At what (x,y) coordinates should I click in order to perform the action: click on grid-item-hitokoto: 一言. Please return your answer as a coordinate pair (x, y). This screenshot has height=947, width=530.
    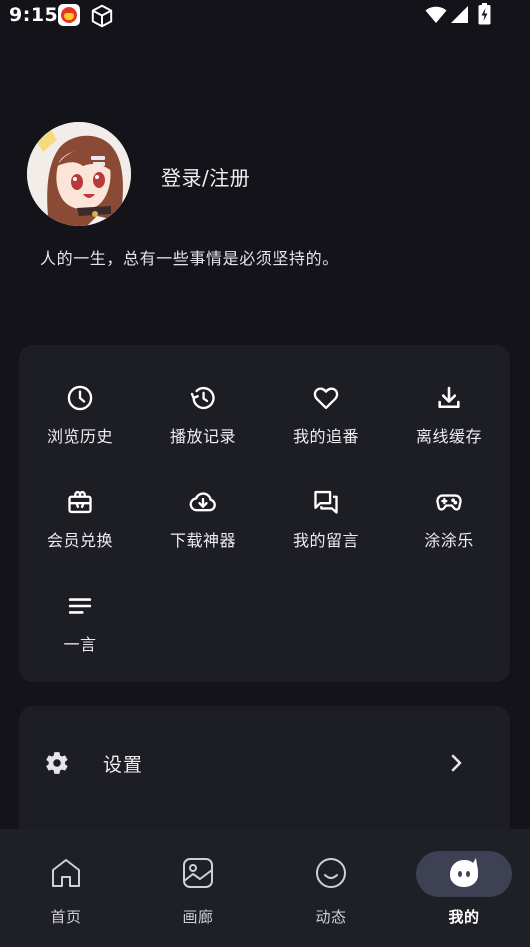
    Looking at the image, I should click on (80, 632).